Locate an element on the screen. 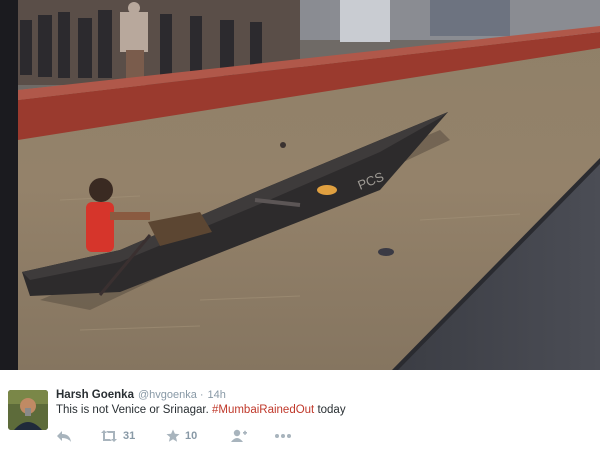 This screenshot has height=450, width=600. favorite-count: 10 is located at coordinates (191, 436).